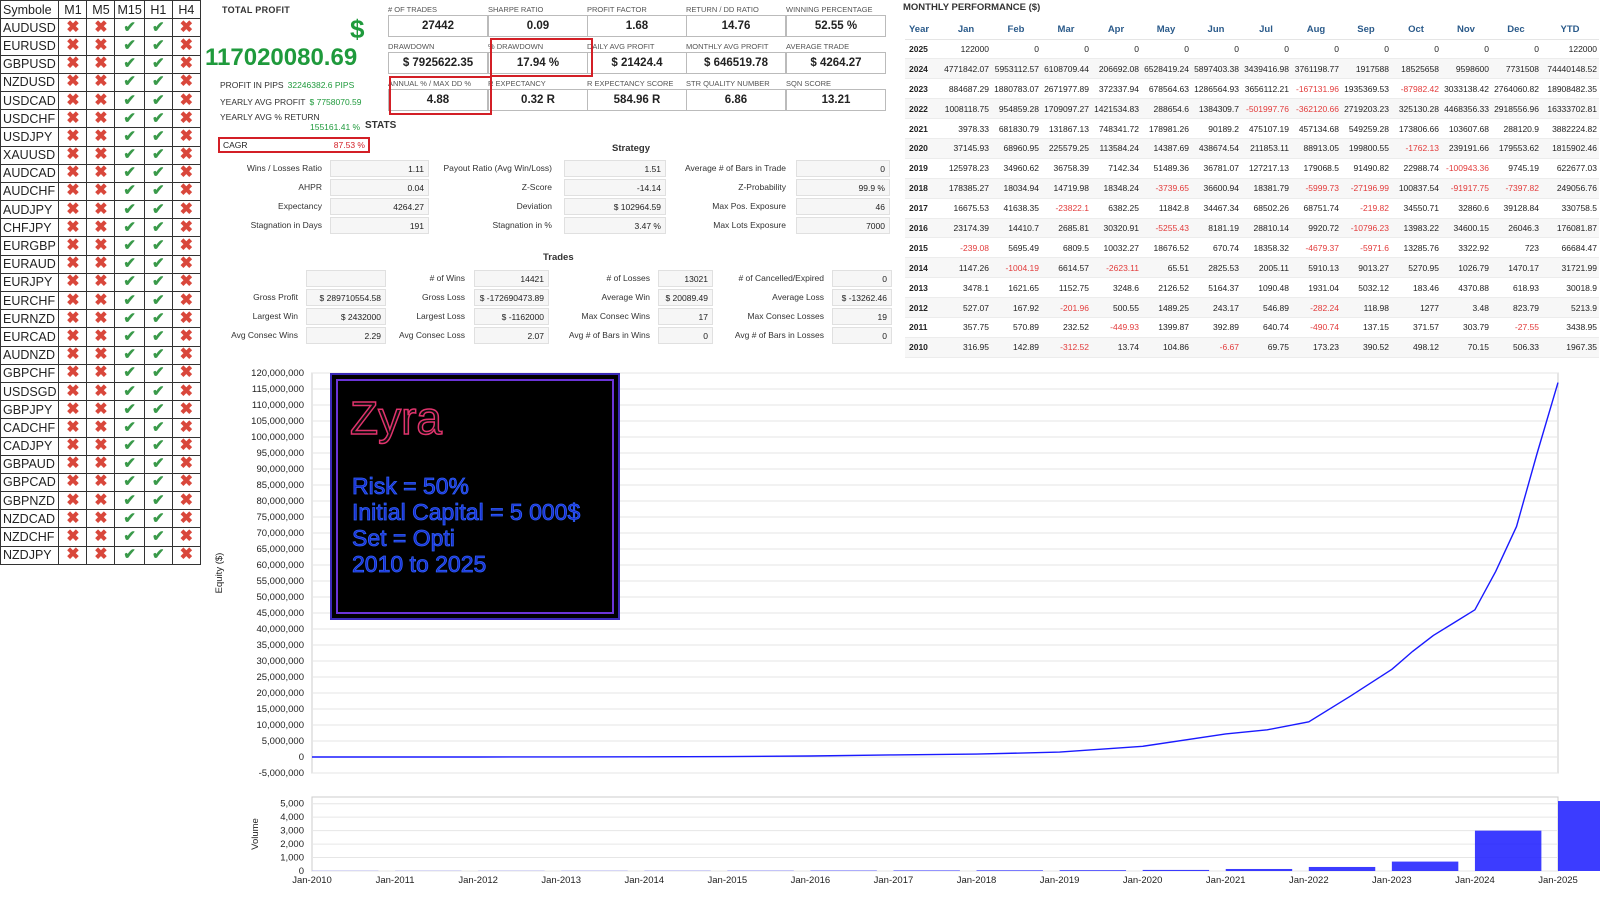  What do you see at coordinates (30, 264) in the screenshot?
I see `symbol-name: EURAUD` at bounding box center [30, 264].